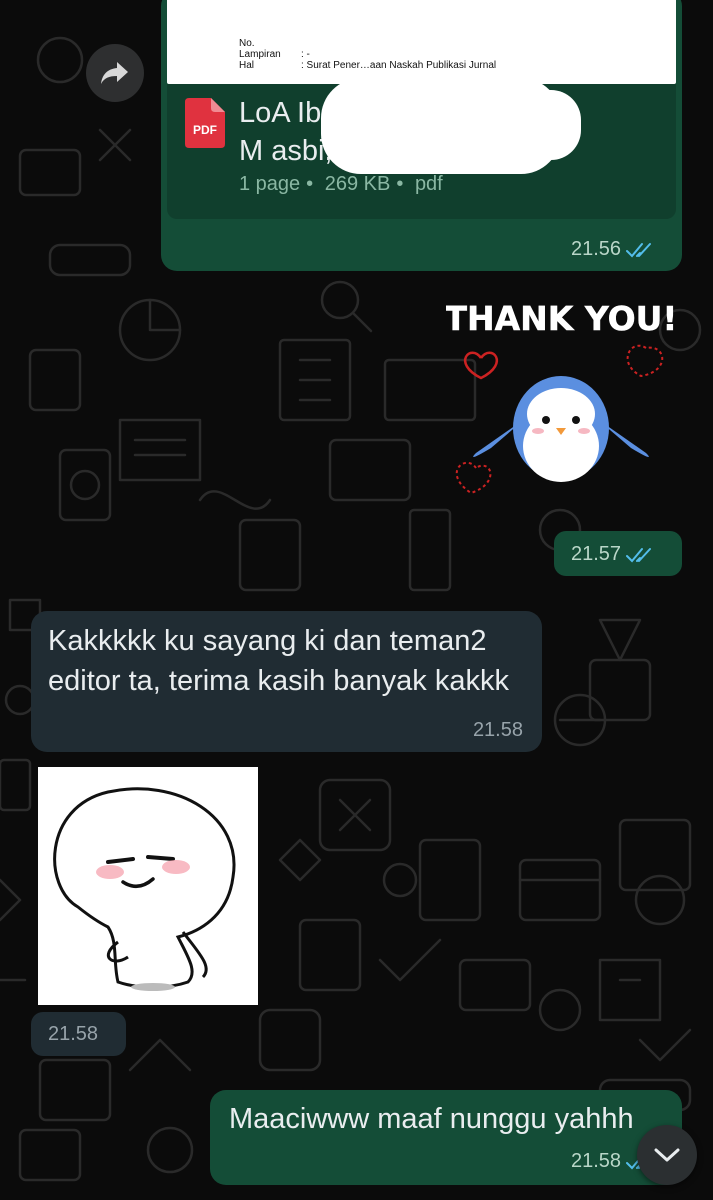  Describe the element at coordinates (561, 429) in the screenshot. I see `penguin-icon` at that location.